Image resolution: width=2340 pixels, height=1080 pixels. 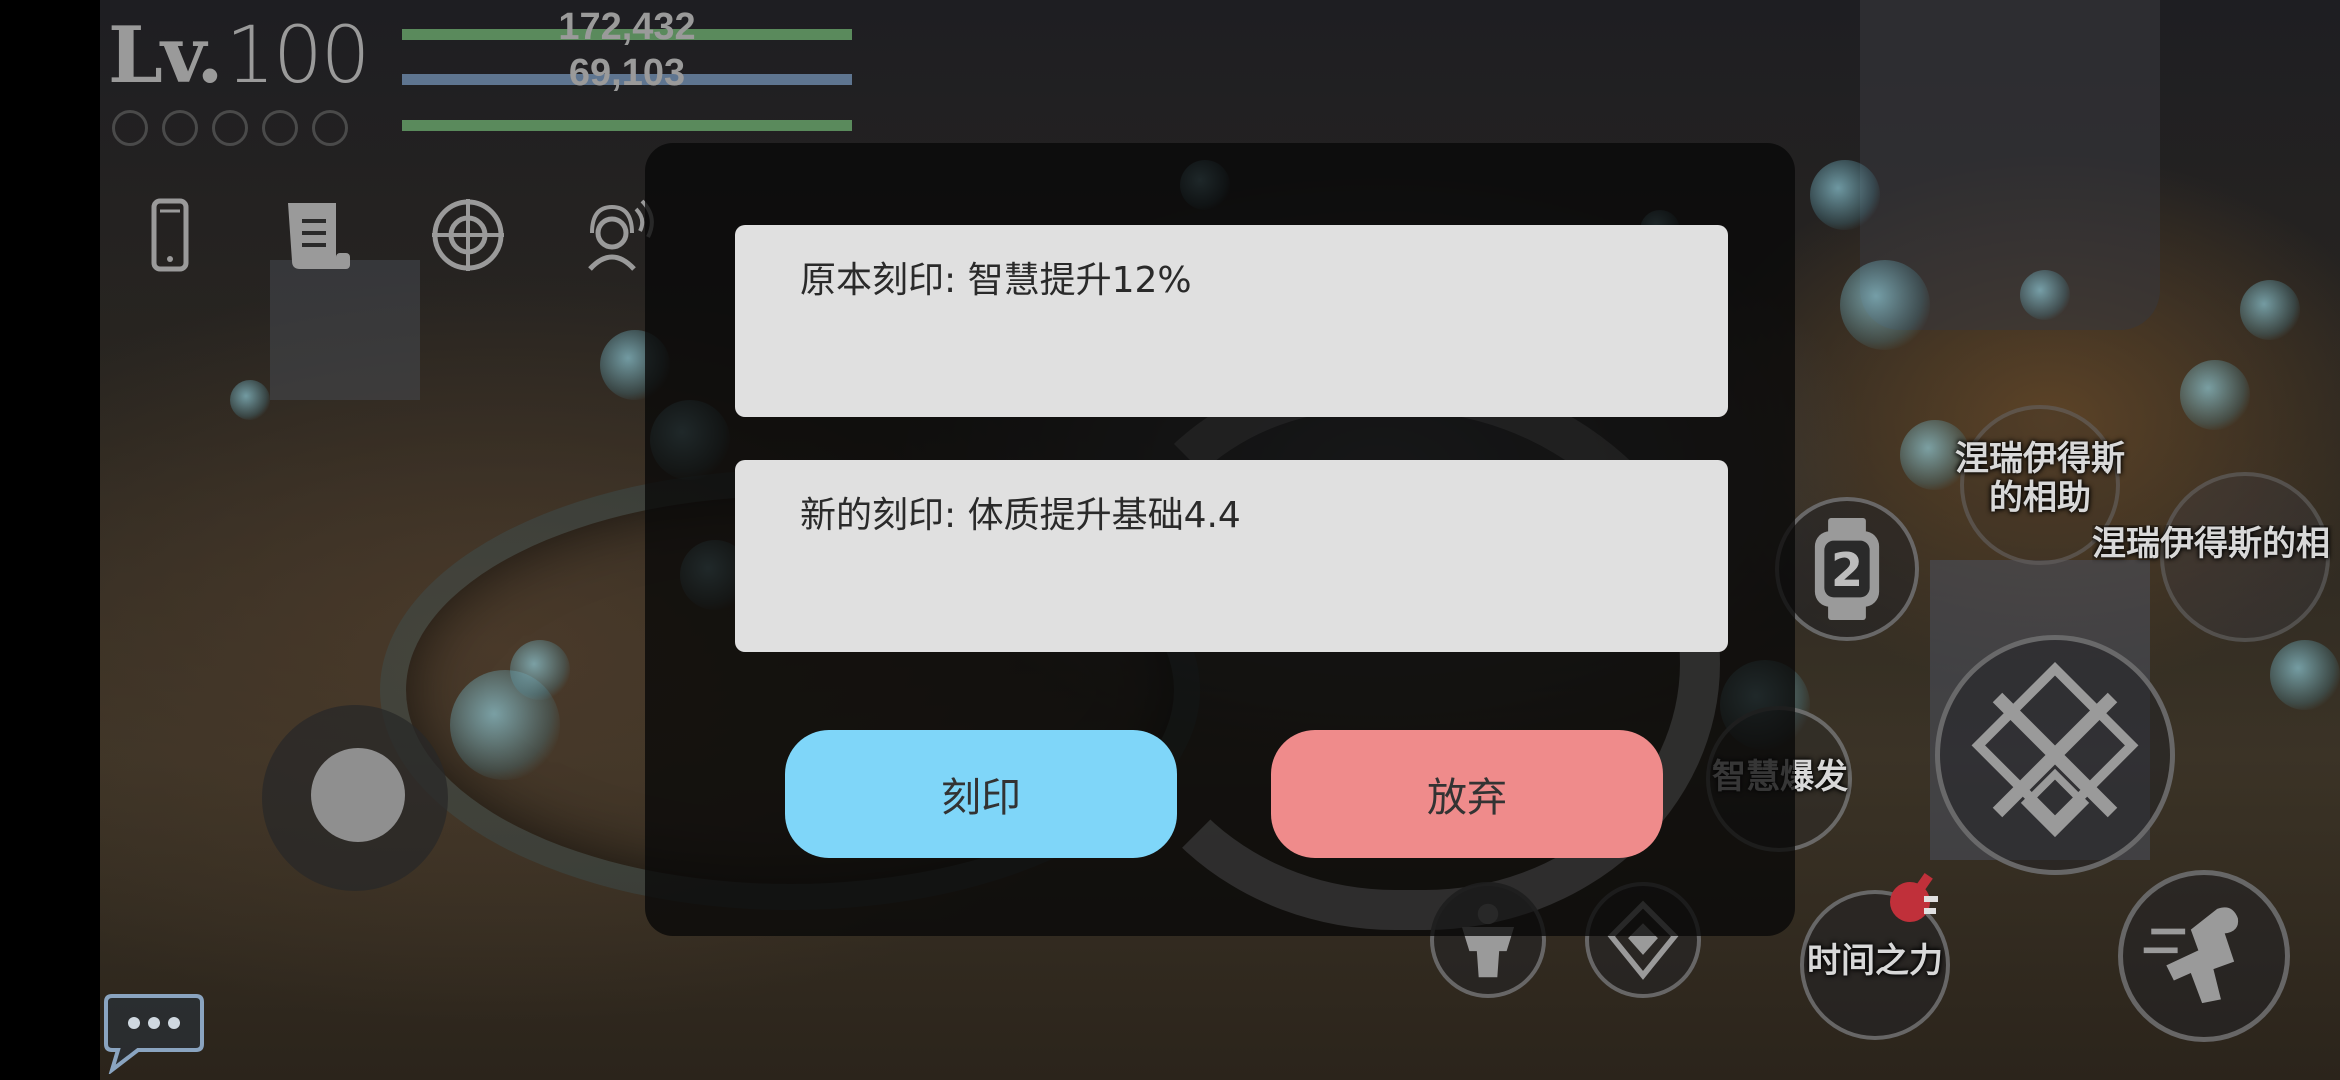 What do you see at coordinates (50, 540) in the screenshot?
I see `screen-edge-bar` at bounding box center [50, 540].